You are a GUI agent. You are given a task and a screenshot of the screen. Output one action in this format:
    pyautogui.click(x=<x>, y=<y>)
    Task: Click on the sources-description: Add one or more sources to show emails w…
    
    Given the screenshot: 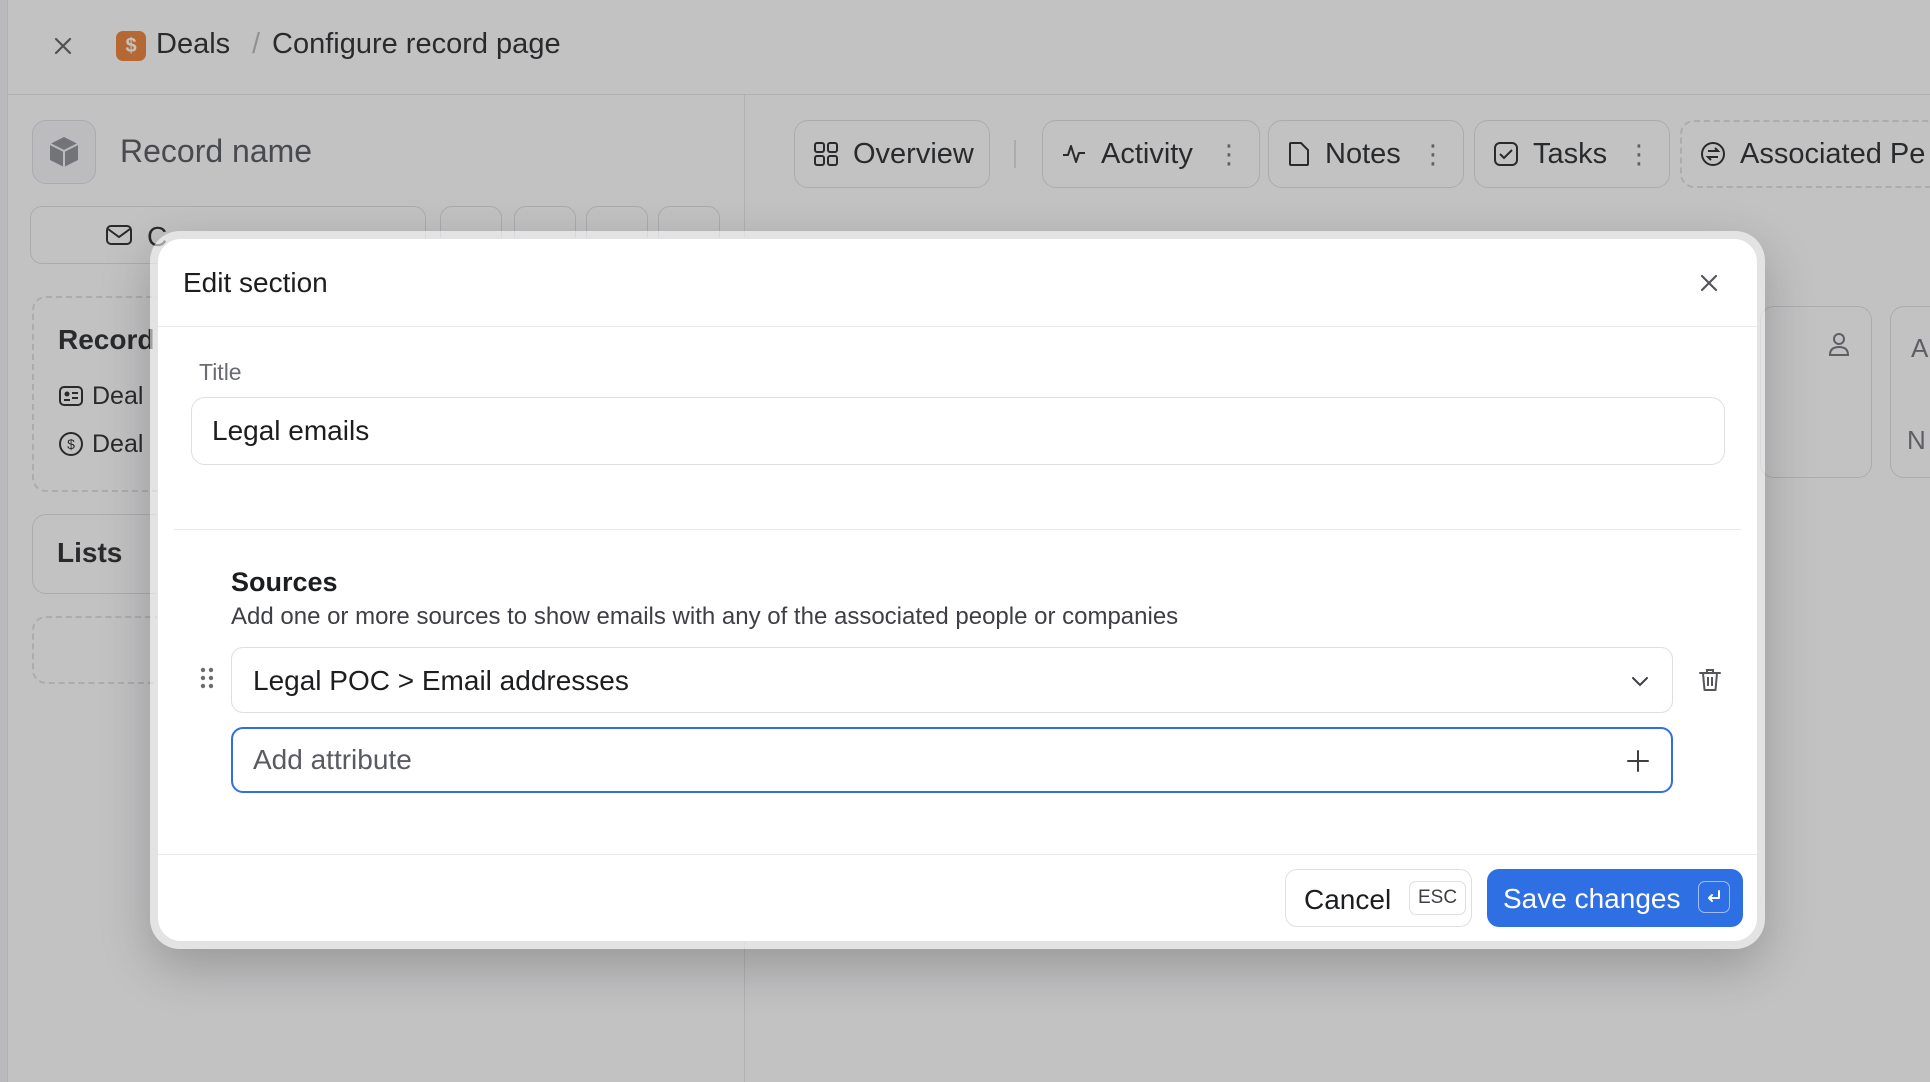 What is the action you would take?
    pyautogui.click(x=705, y=616)
    